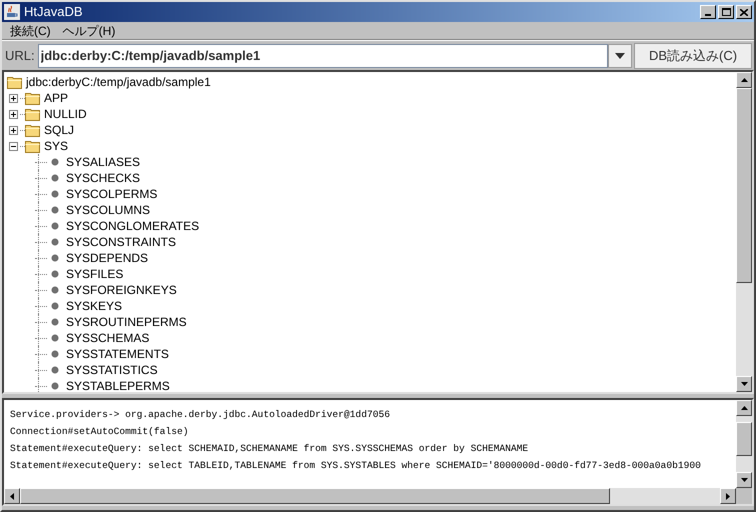 The width and height of the screenshot is (756, 512). What do you see at coordinates (269, 449) in the screenshot?
I see `log-line: Statement#executeQuery: select SCHEMAID,SCHEMANAME from SYS.SYSSCHEMAS order by SCHEMANAME` at bounding box center [269, 449].